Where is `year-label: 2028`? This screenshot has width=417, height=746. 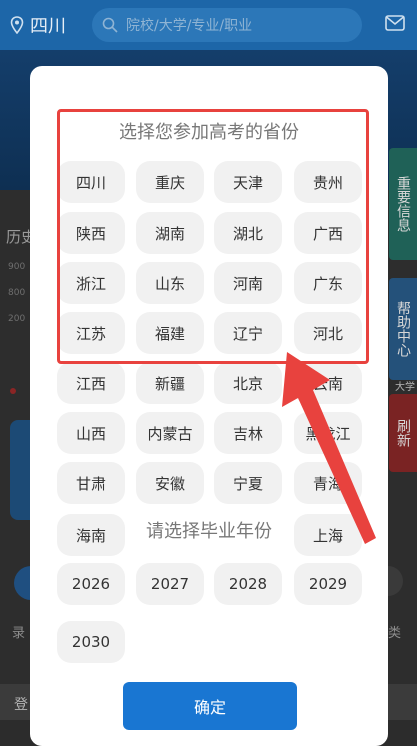
year-label: 2028 is located at coordinates (248, 584).